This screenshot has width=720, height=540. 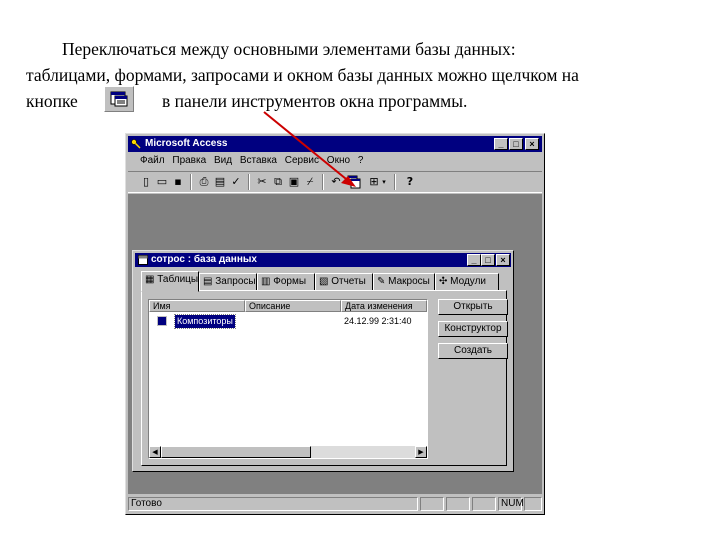 I want to click on tab-label: Таблицы, so click(x=178, y=279).